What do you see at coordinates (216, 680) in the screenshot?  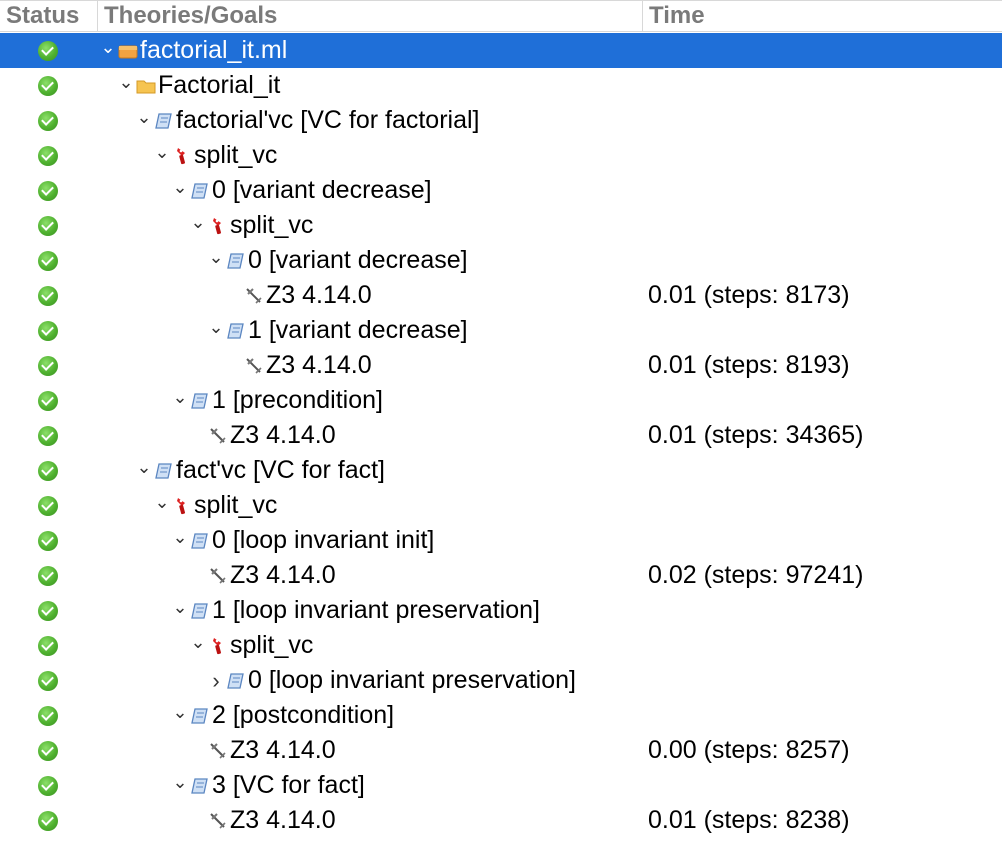 I see `chevron-right-icon: ›` at bounding box center [216, 680].